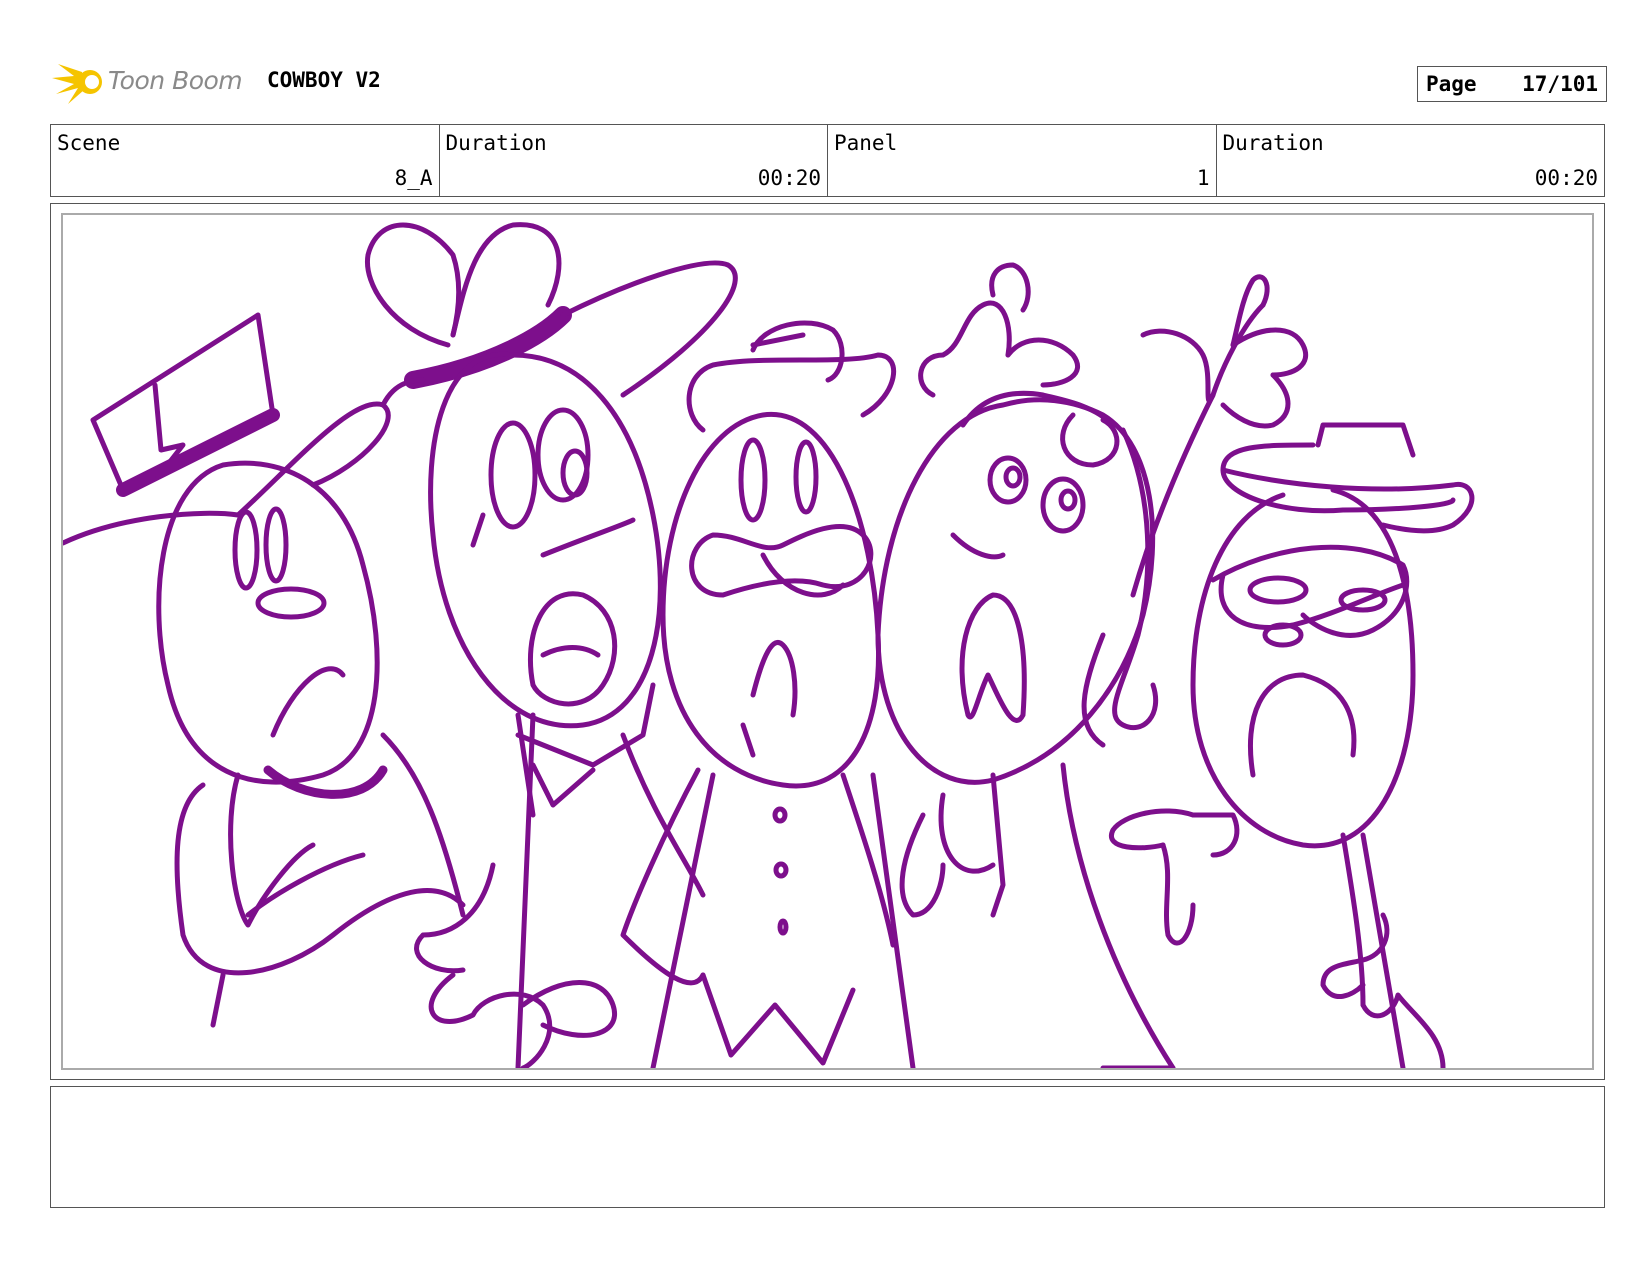 The width and height of the screenshot is (1650, 1275). I want to click on page-indicator: Page 17/101, so click(1512, 84).